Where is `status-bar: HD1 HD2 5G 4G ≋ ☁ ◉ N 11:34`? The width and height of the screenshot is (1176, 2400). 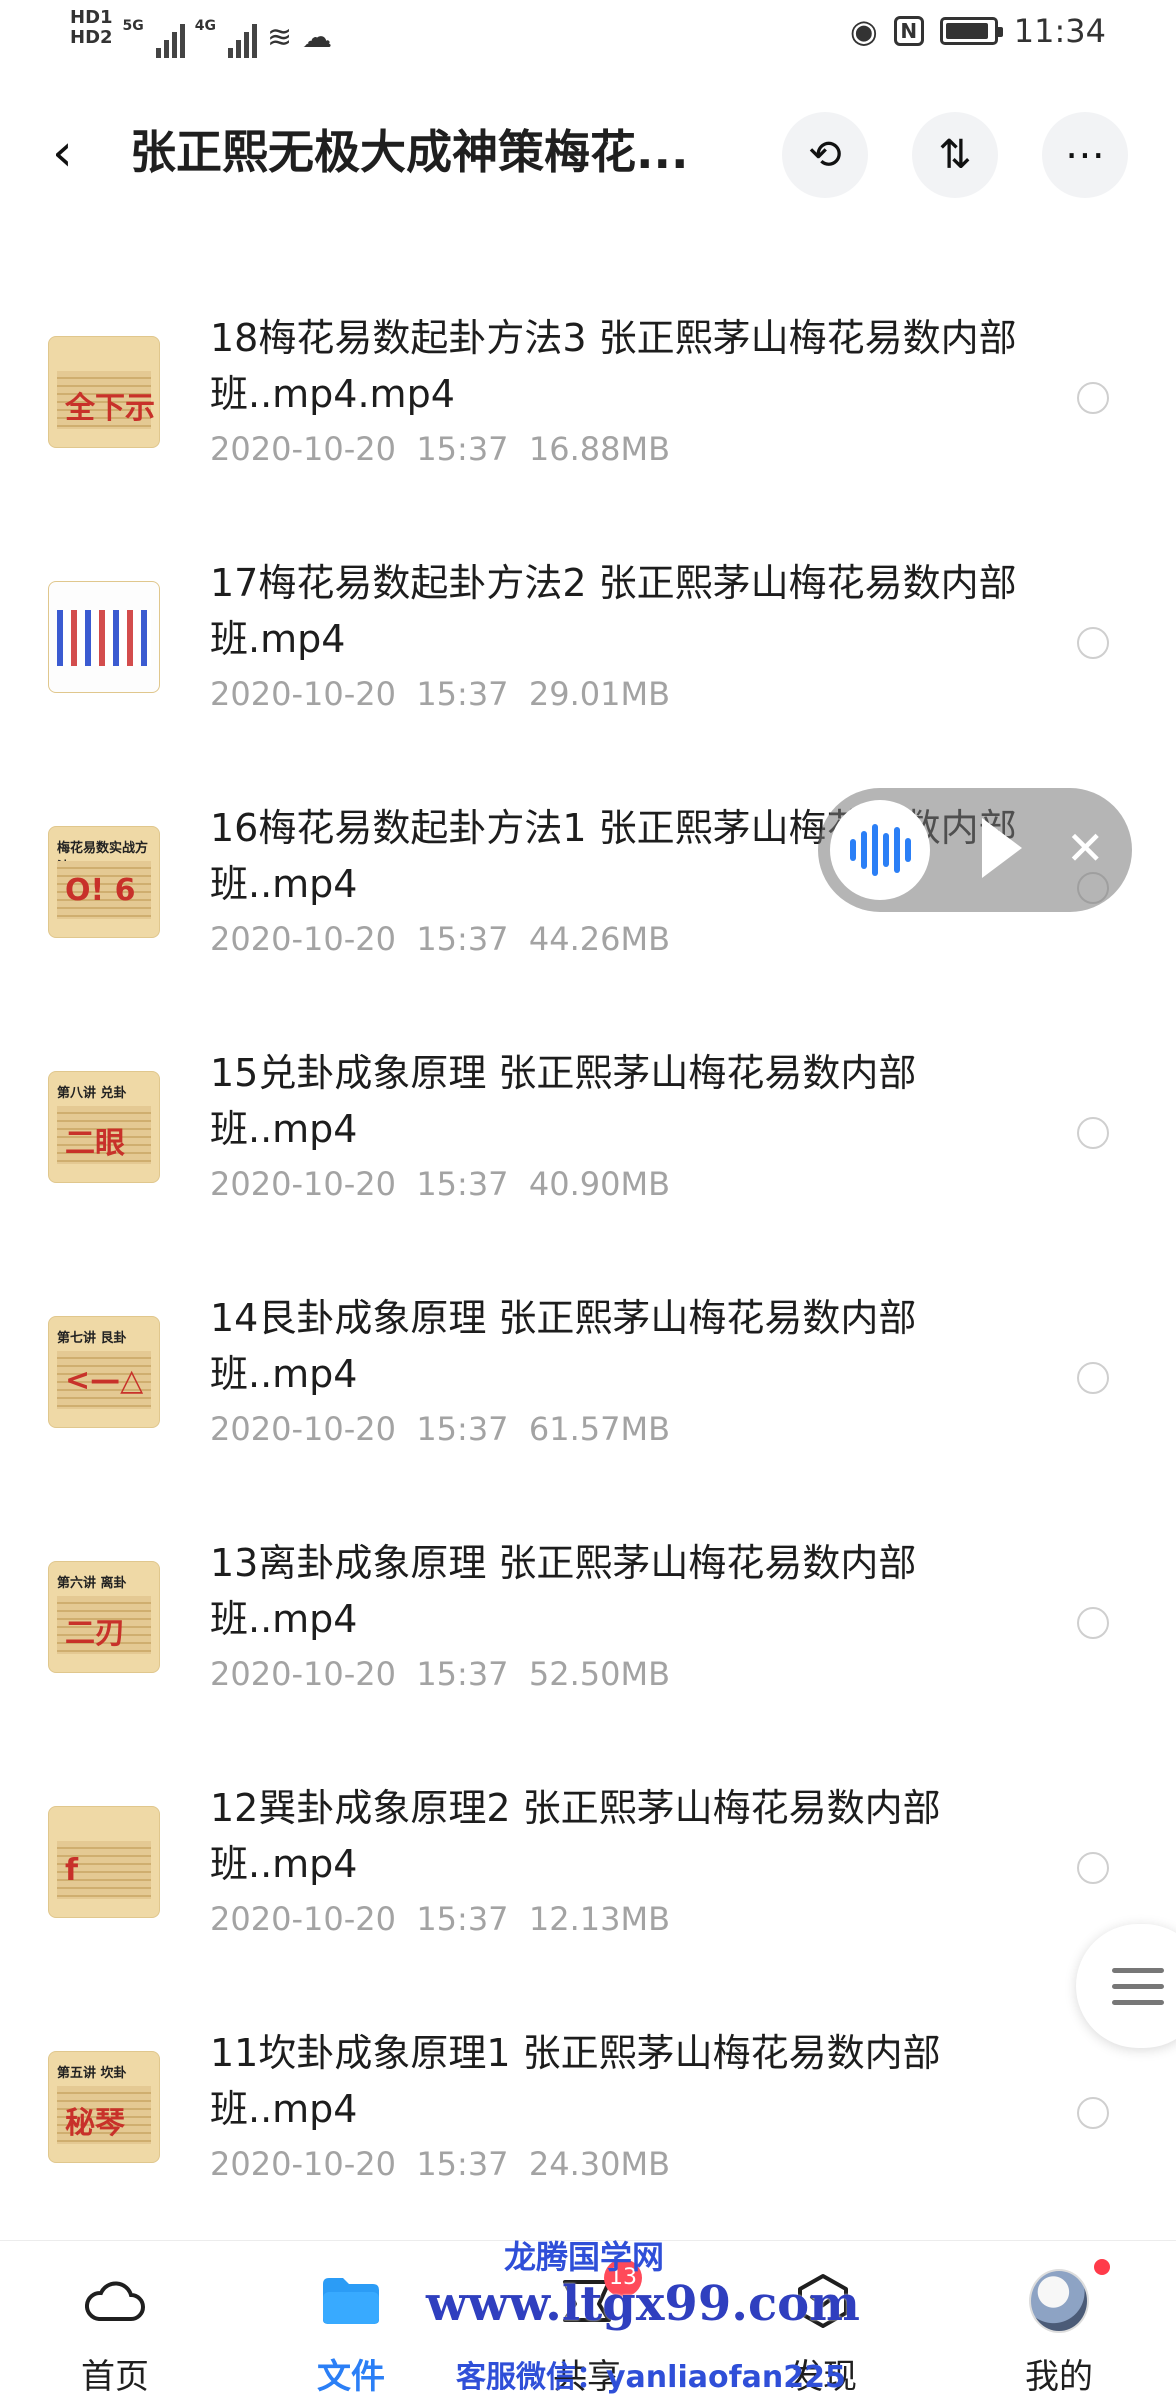 status-bar: HD1 HD2 5G 4G ≋ ☁ ◉ N 11:34 is located at coordinates (588, 36).